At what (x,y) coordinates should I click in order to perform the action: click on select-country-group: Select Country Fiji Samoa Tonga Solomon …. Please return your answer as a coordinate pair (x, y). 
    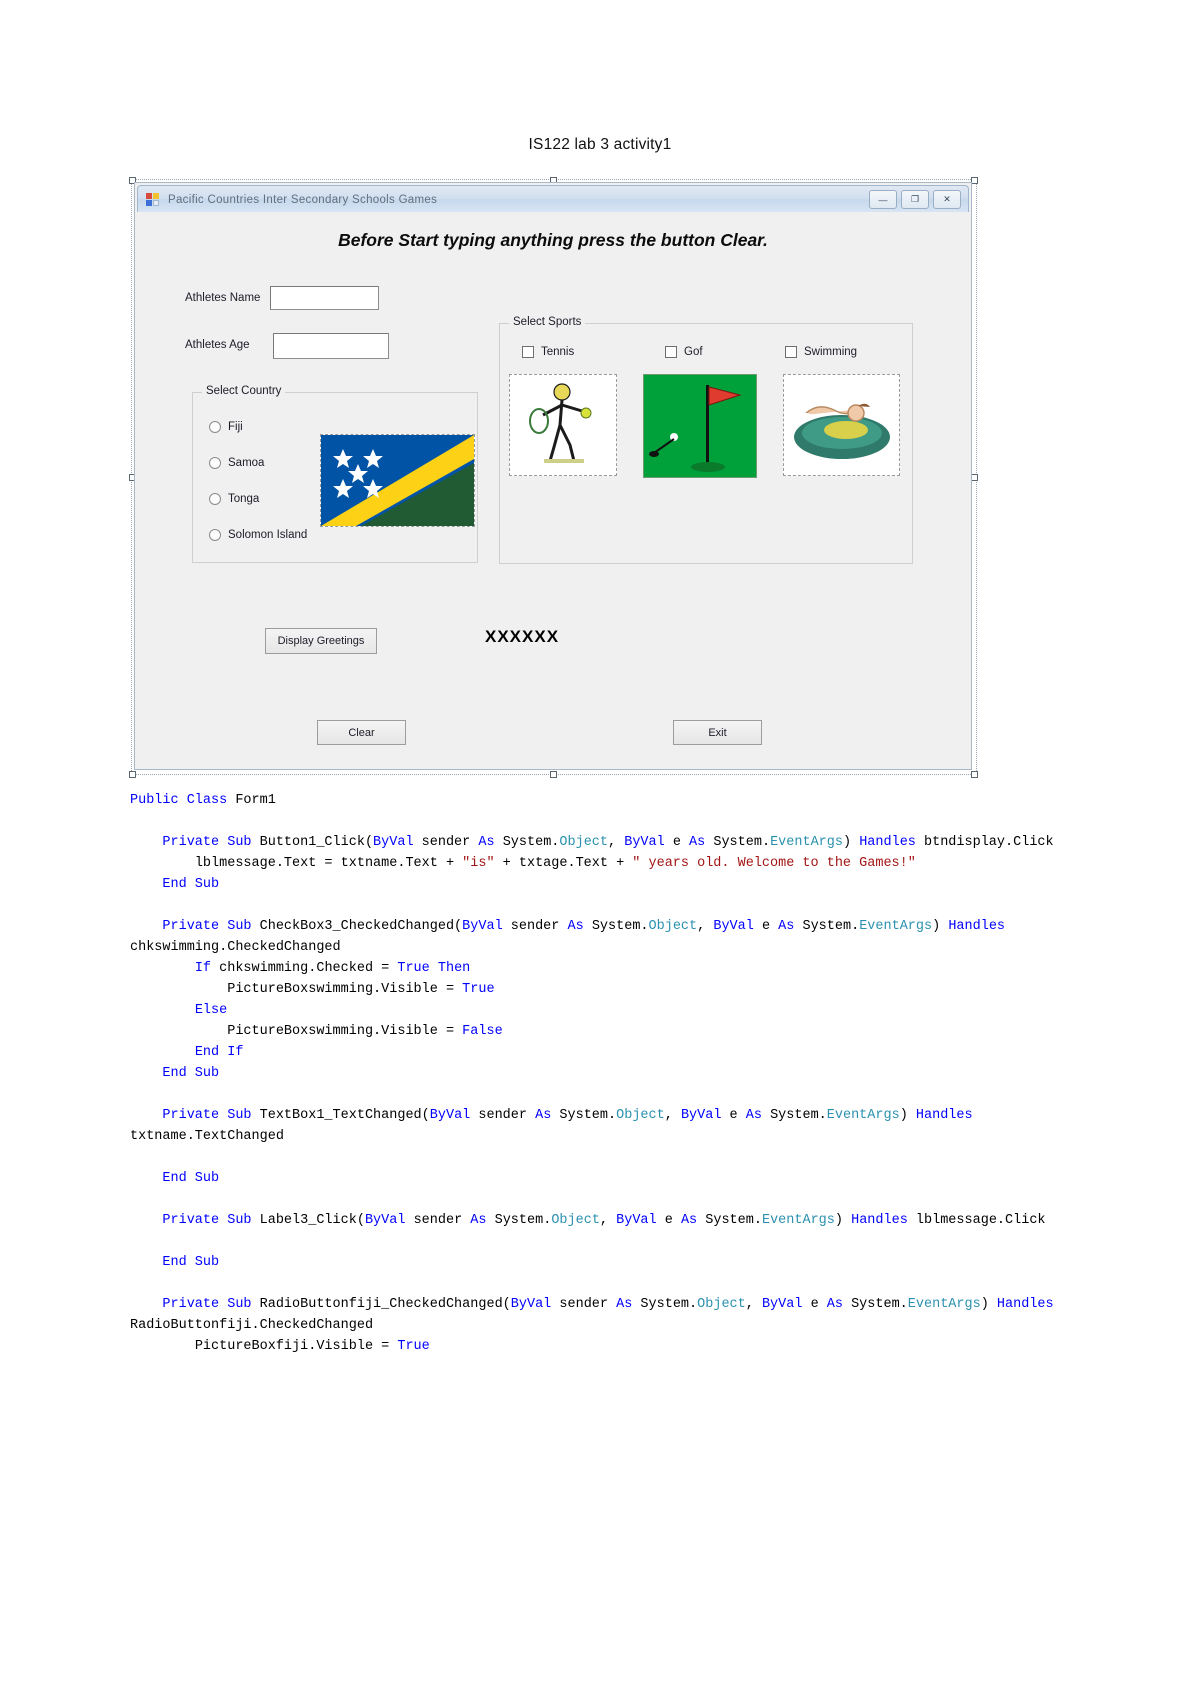
    Looking at the image, I should click on (335, 474).